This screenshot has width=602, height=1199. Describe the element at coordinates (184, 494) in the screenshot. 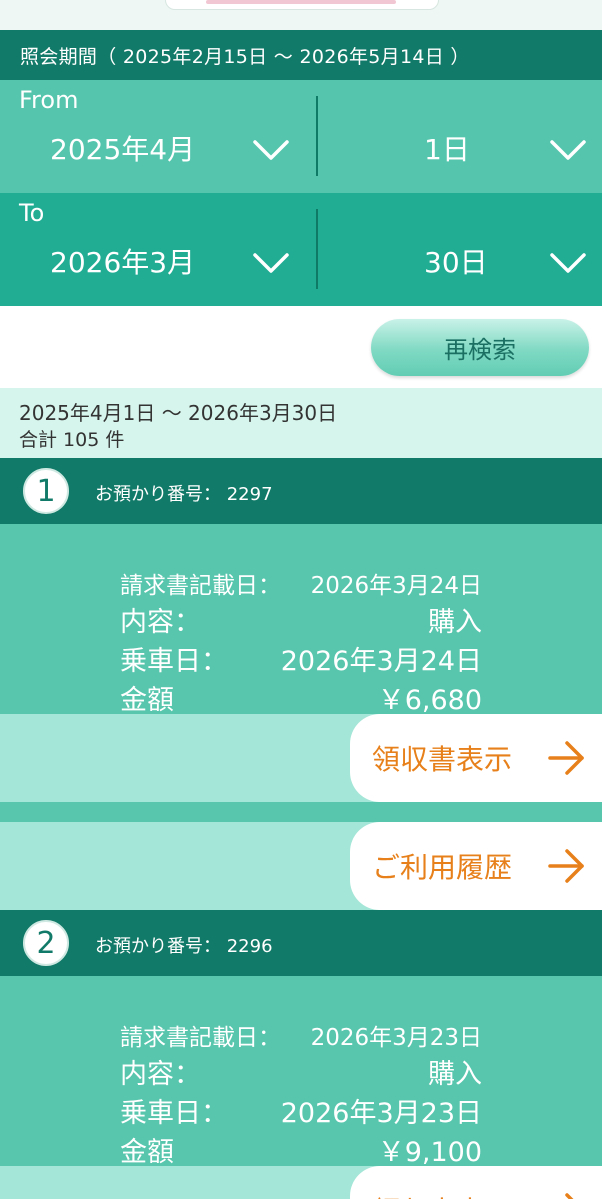

I see `account-number-label: お預かり番号： 2297` at that location.